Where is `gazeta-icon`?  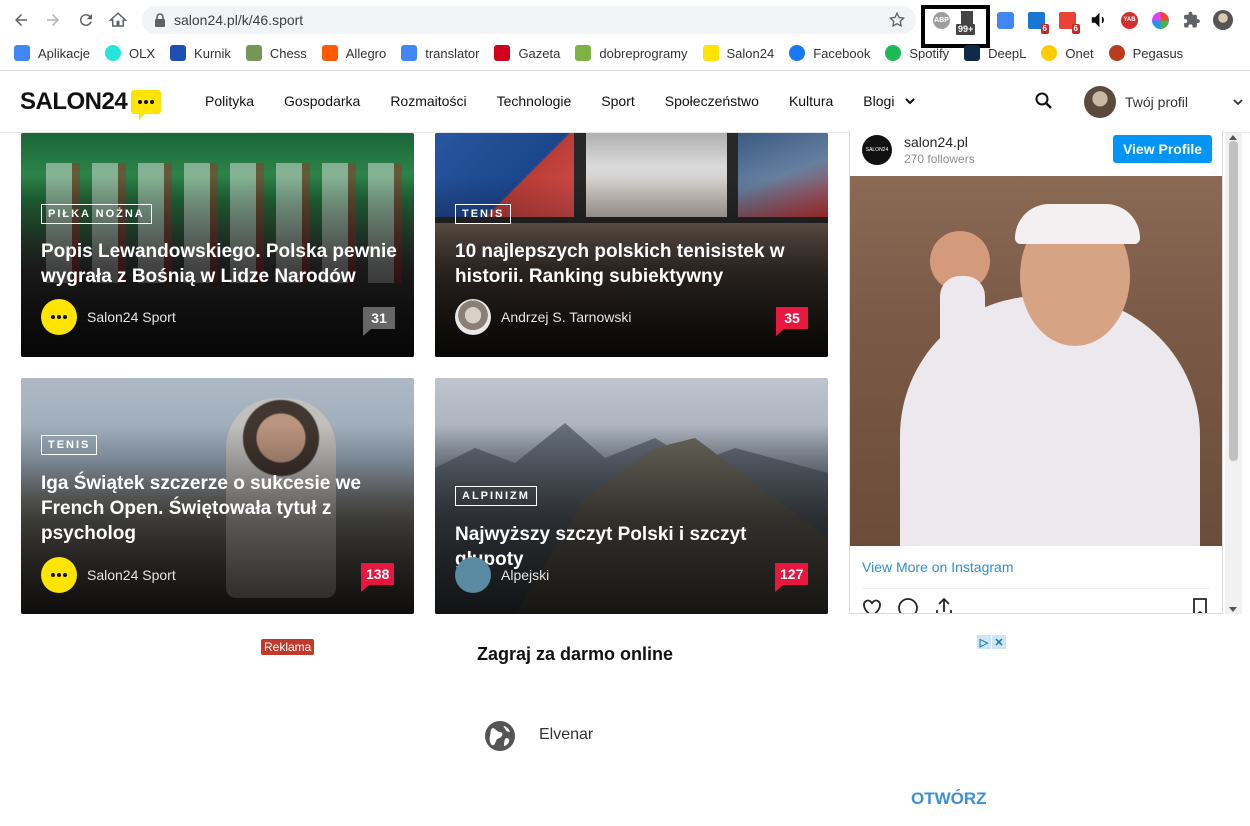
gazeta-icon is located at coordinates (502, 53).